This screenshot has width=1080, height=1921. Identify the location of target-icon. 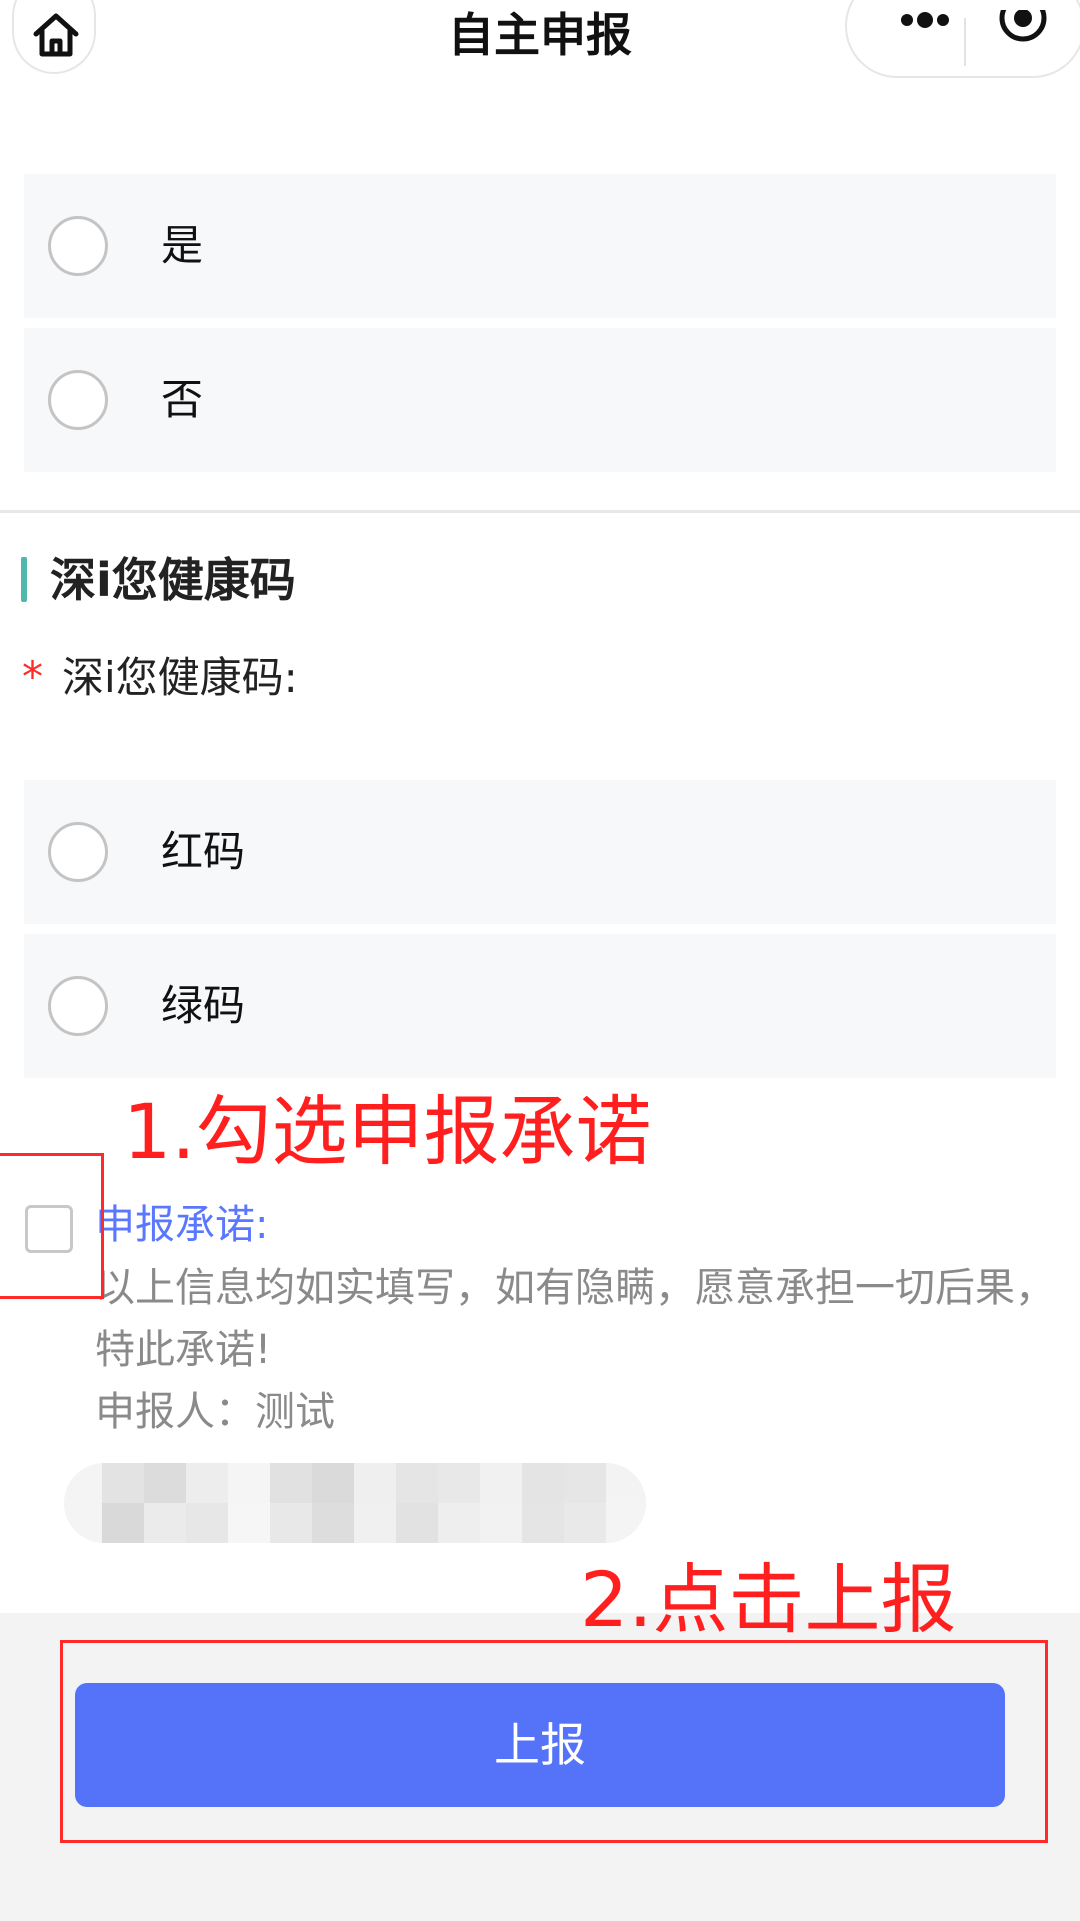
(1023, 21).